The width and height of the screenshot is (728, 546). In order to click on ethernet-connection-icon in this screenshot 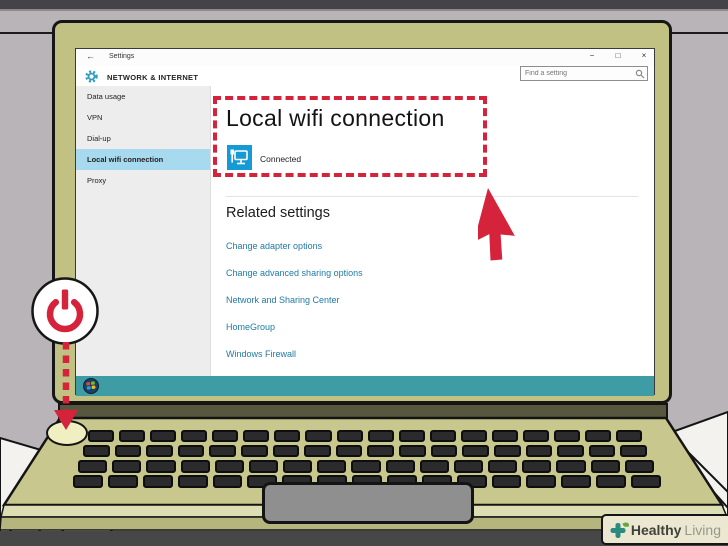, I will do `click(239, 157)`.